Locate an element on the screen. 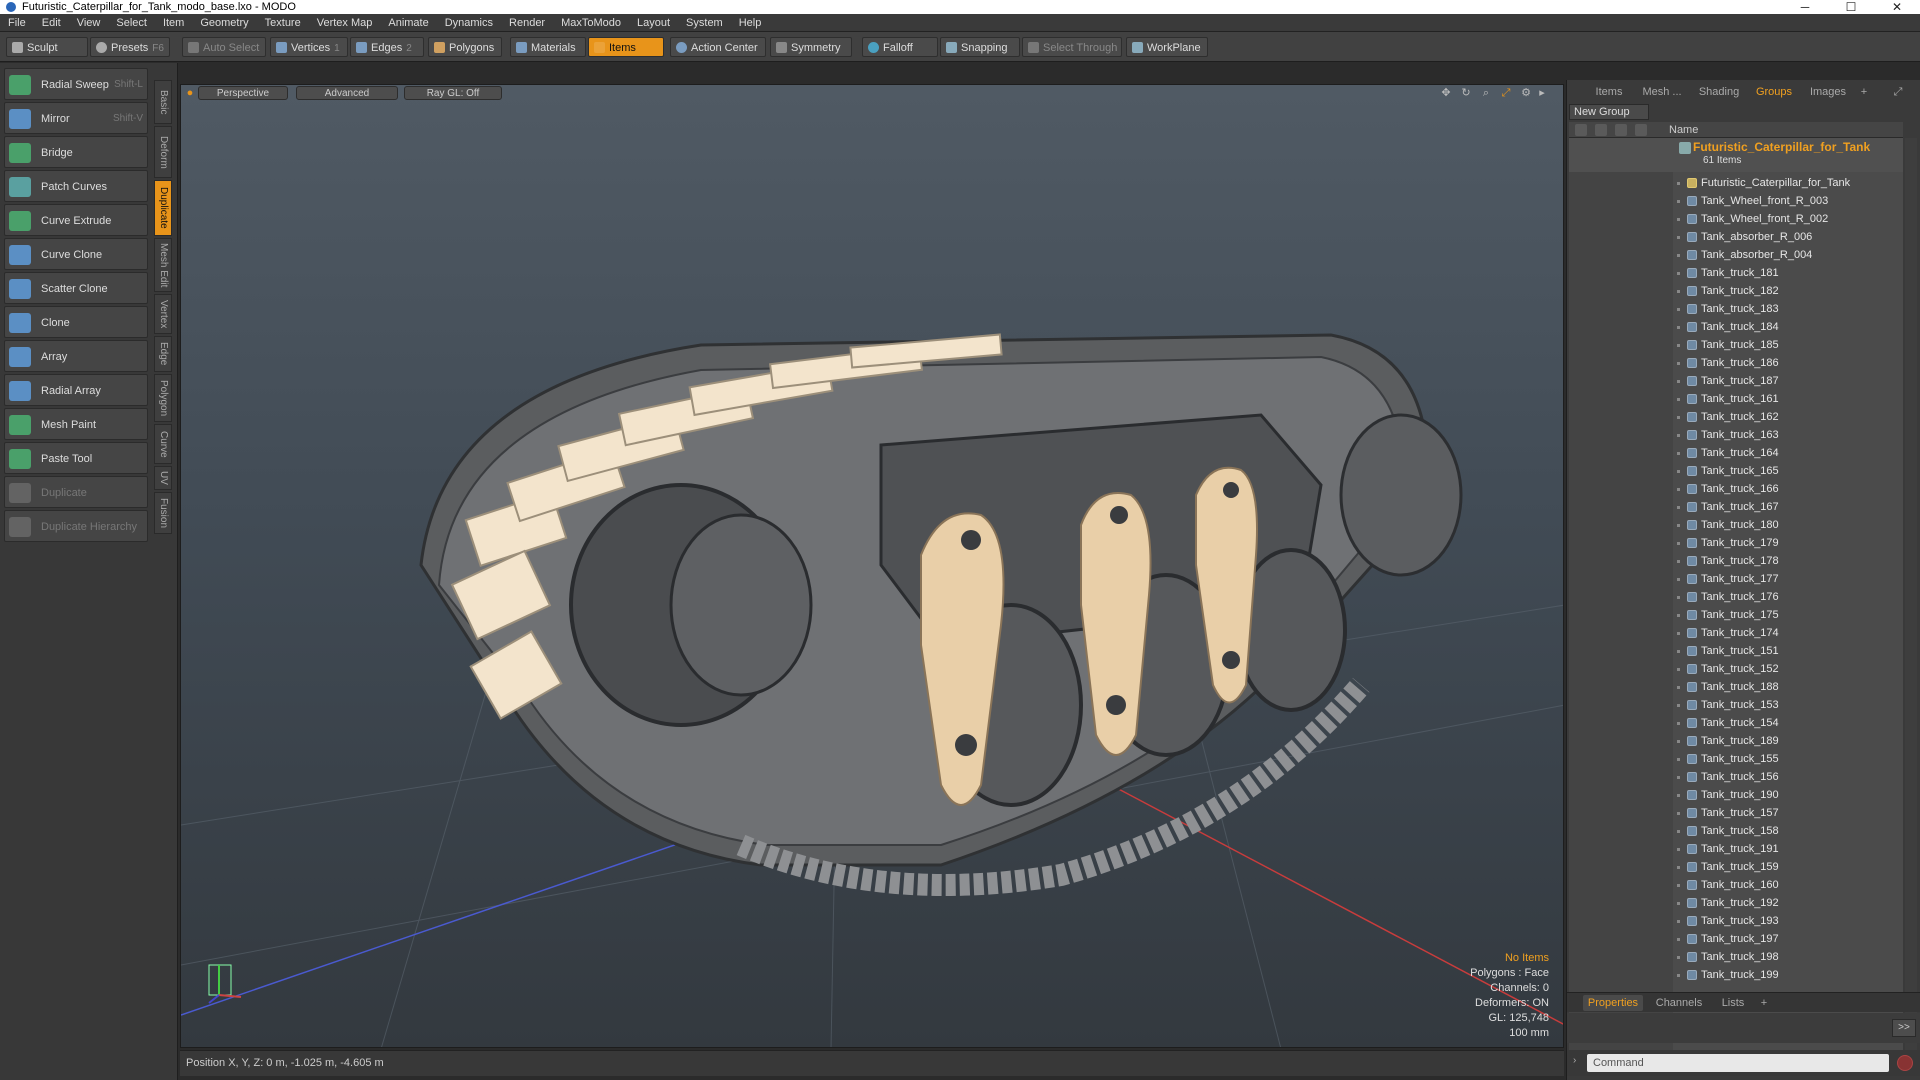 Image resolution: width=1920 pixels, height=1080 pixels. tool-patch-curves: Patch Curves is located at coordinates (76, 186).